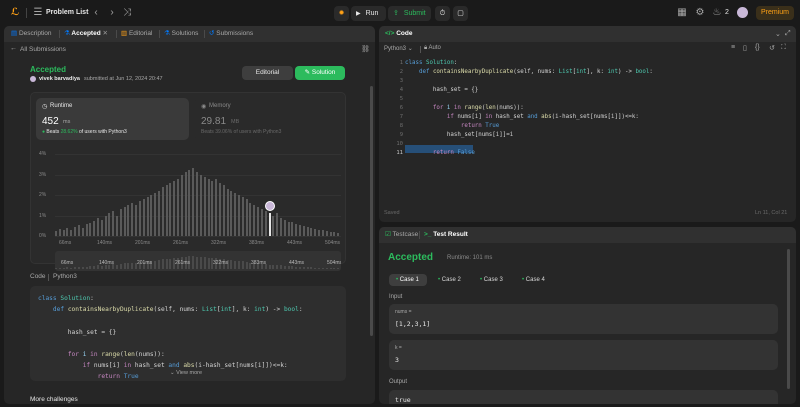 Image resolution: width=800 pixels, height=407 pixels. I want to click on reset-icon: ↺, so click(772, 48).